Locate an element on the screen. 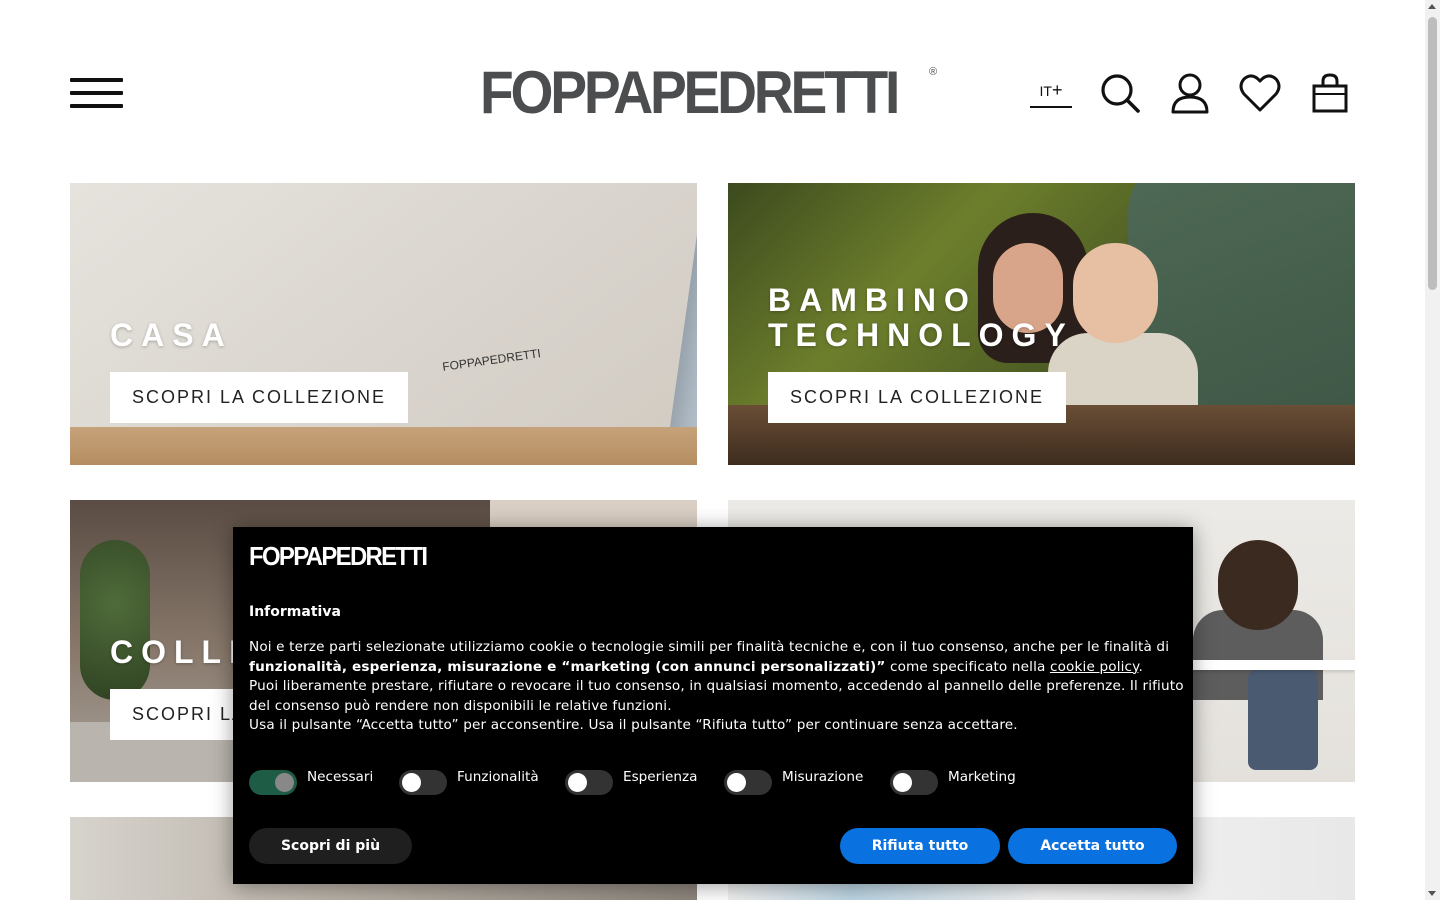 The height and width of the screenshot is (900, 1440). tile-bambino-button: SCOPRI LA COLLEZIONE is located at coordinates (917, 397).